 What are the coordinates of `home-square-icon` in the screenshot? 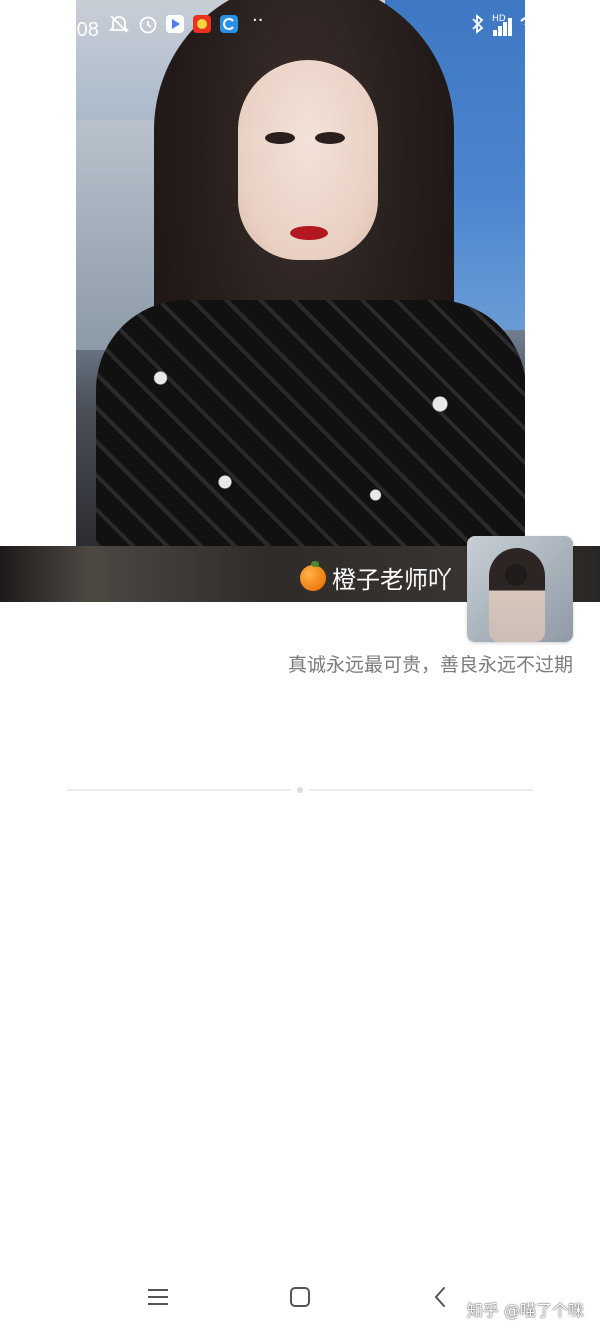 It's located at (300, 1299).